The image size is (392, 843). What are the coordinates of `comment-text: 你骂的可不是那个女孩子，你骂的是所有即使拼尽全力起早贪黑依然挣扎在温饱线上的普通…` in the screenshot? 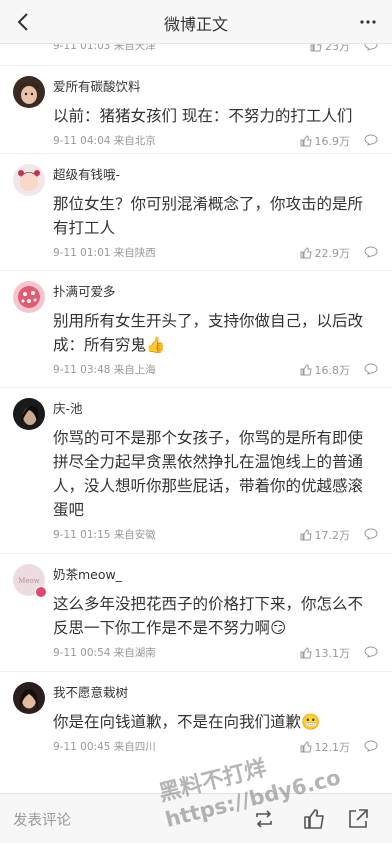 It's located at (208, 474).